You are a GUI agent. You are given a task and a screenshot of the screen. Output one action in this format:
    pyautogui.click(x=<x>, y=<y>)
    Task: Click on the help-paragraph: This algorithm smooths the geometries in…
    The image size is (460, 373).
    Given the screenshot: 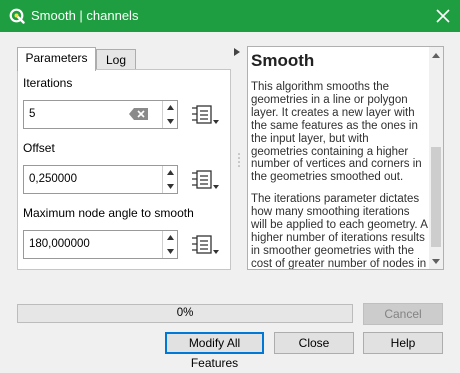 What is the action you would take?
    pyautogui.click(x=336, y=132)
    